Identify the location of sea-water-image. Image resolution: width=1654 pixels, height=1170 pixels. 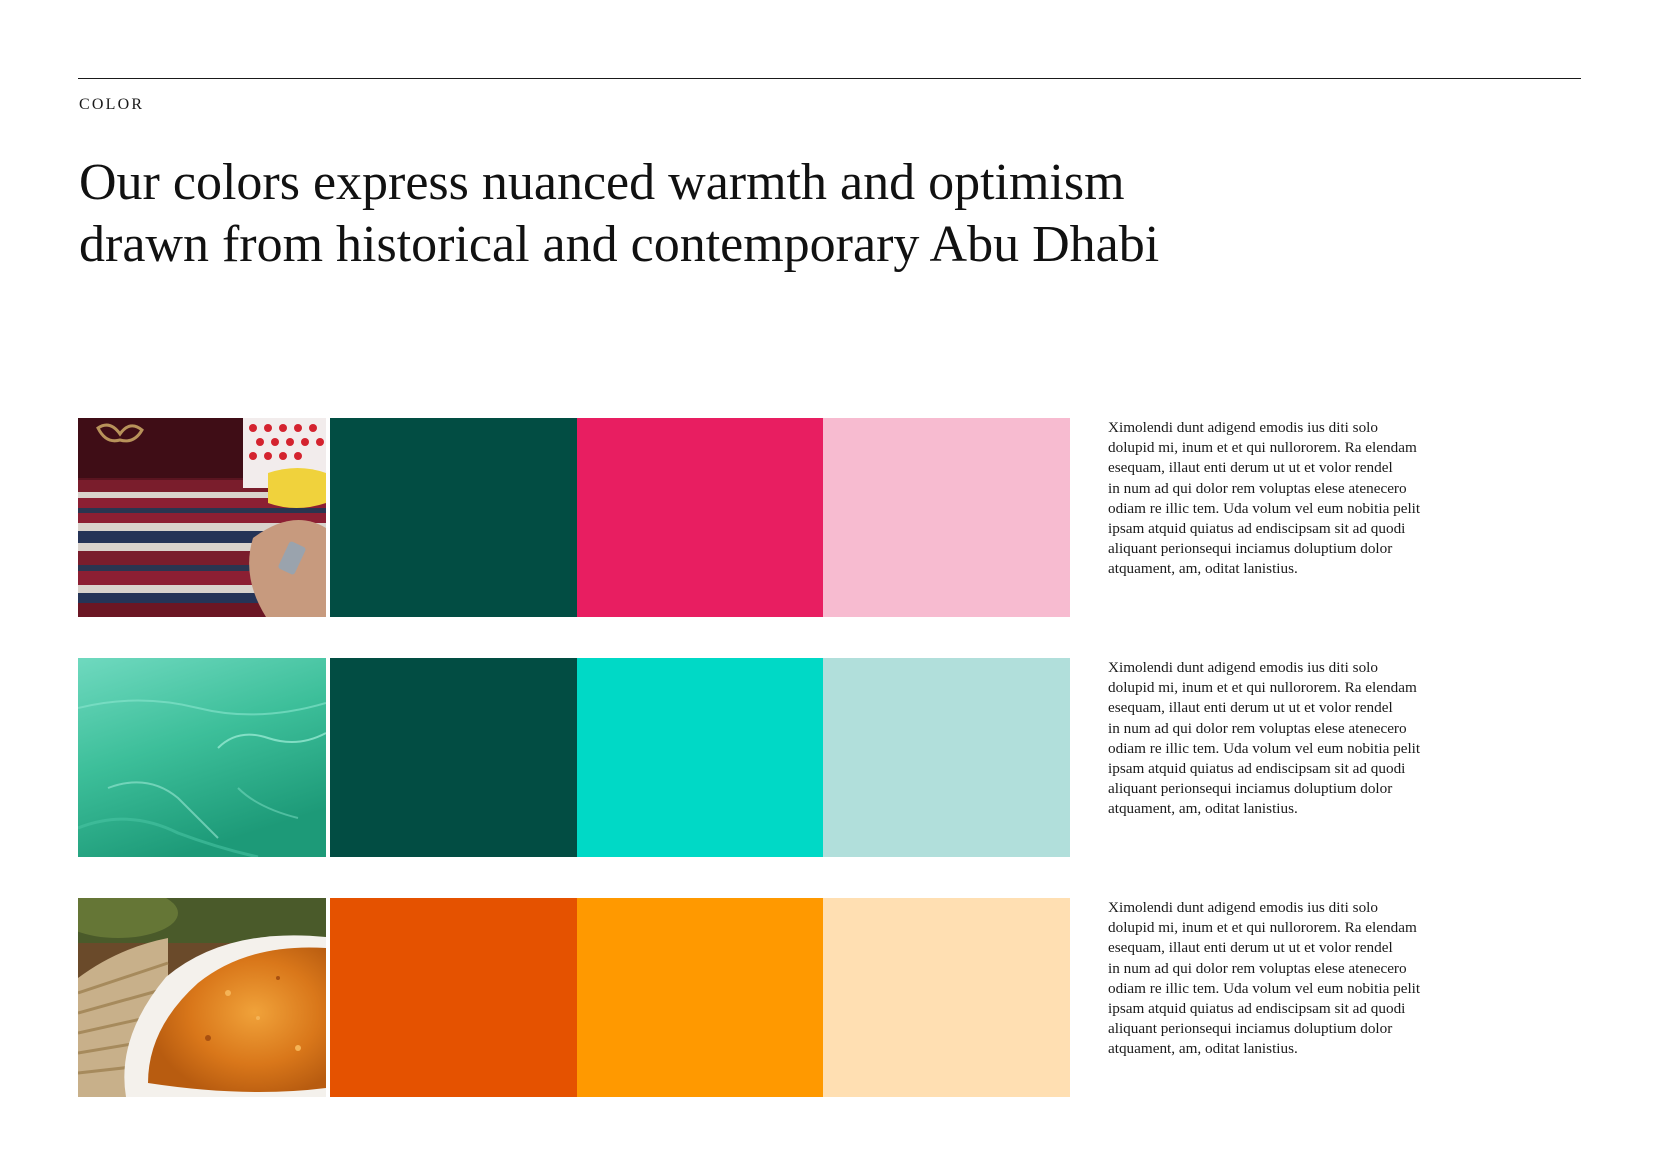
(202, 757).